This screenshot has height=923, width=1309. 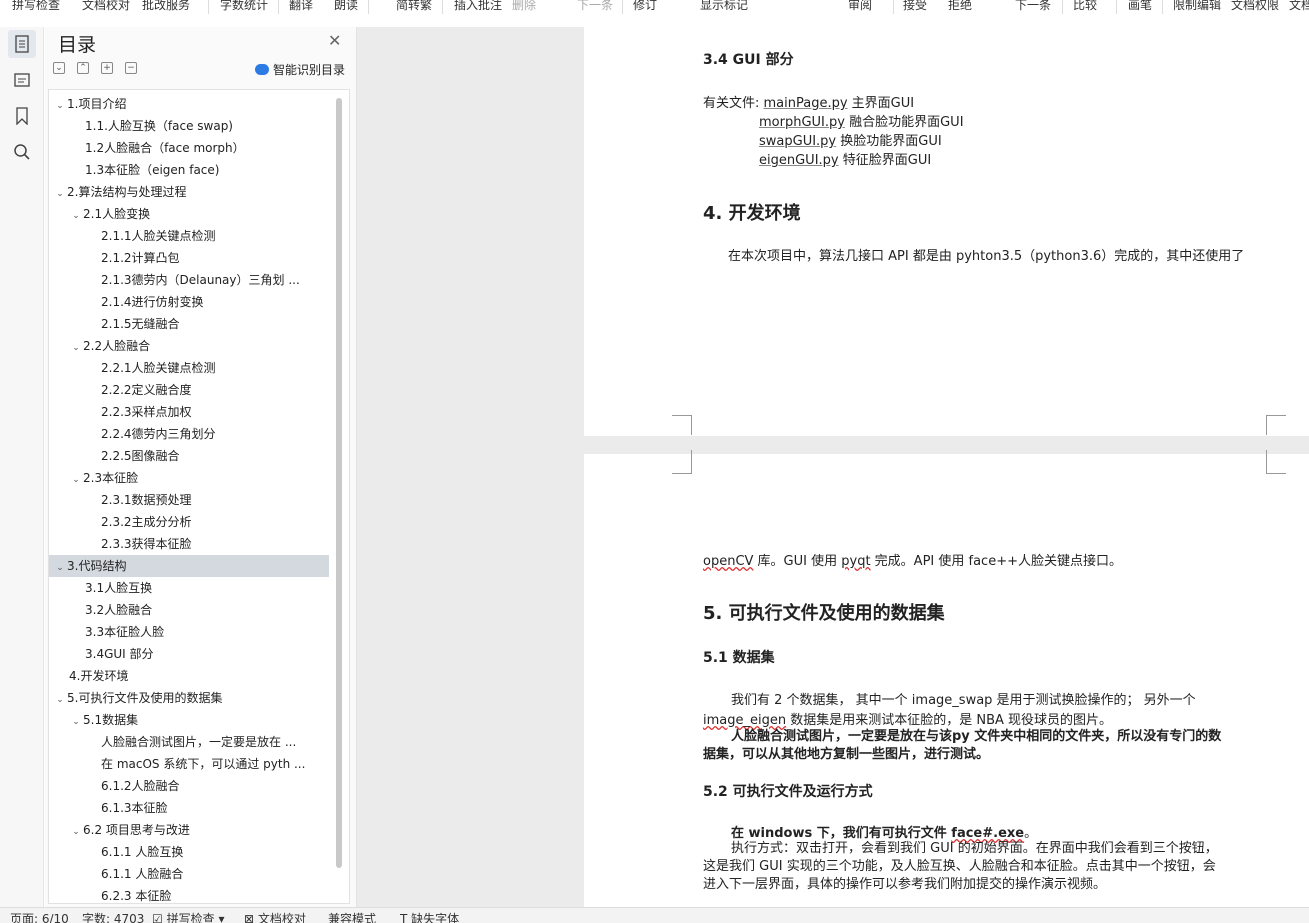 What do you see at coordinates (189, 258) in the screenshot?
I see `toc-item: 2.1.2计算凸包` at bounding box center [189, 258].